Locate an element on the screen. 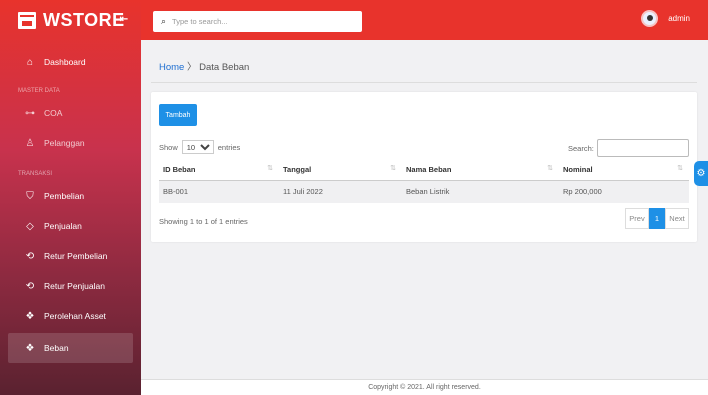 The image size is (708, 395). sidebar-item-label: COA is located at coordinates (53, 113).